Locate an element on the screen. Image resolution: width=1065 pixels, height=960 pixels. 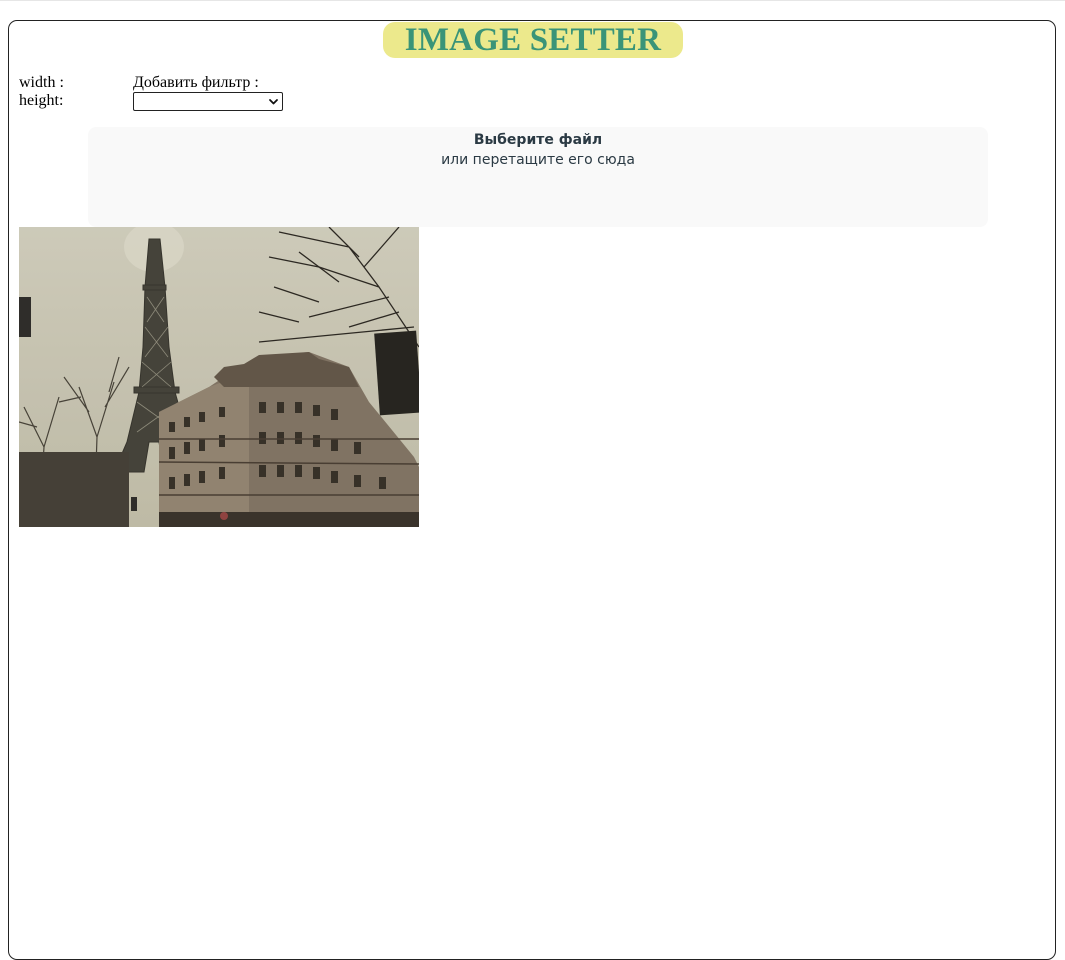
file-dropzone: Выберите файл или перетащите его сюда is located at coordinates (538, 177).